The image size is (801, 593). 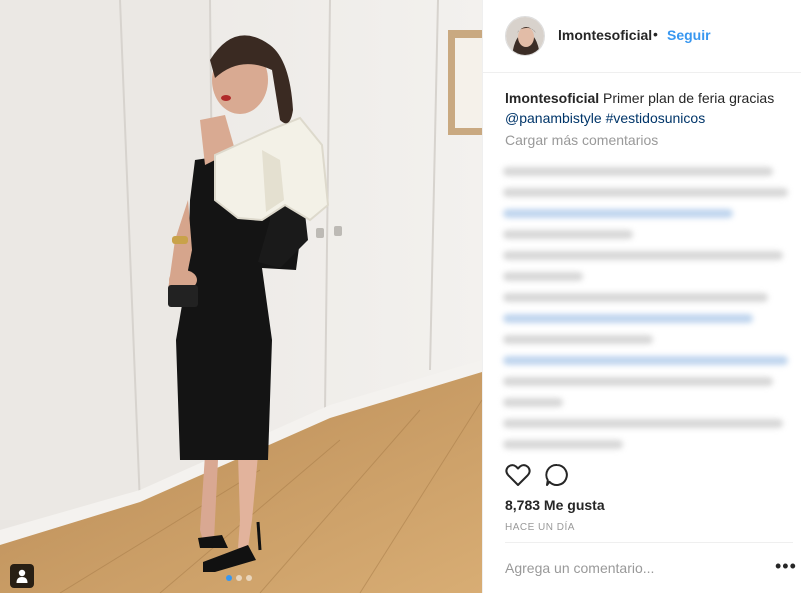 I want to click on post-actions, so click(x=537, y=477).